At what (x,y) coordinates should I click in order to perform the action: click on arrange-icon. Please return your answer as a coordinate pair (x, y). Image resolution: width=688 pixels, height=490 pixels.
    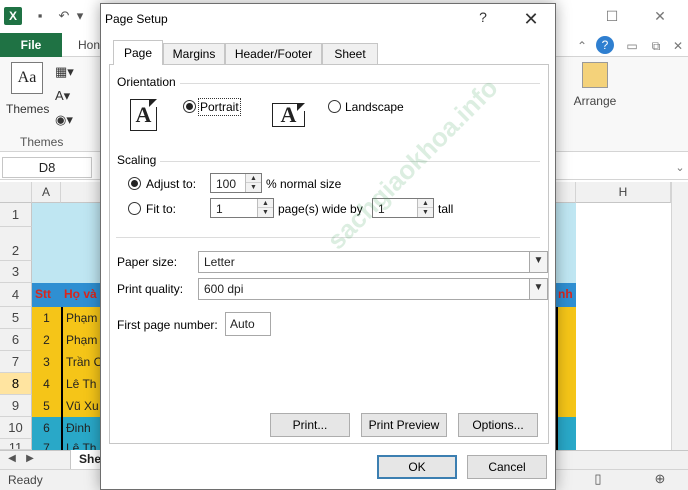
    Looking at the image, I should click on (595, 75).